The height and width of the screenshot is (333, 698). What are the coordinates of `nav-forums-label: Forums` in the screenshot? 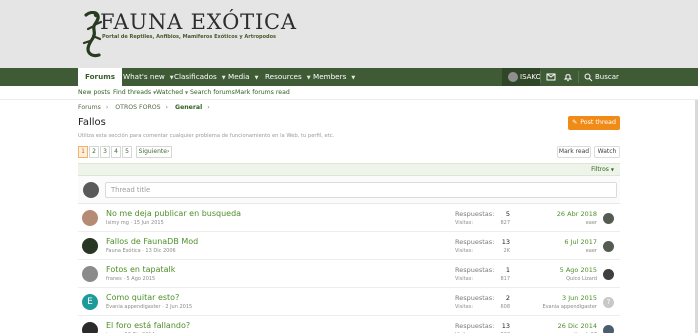 It's located at (100, 76).